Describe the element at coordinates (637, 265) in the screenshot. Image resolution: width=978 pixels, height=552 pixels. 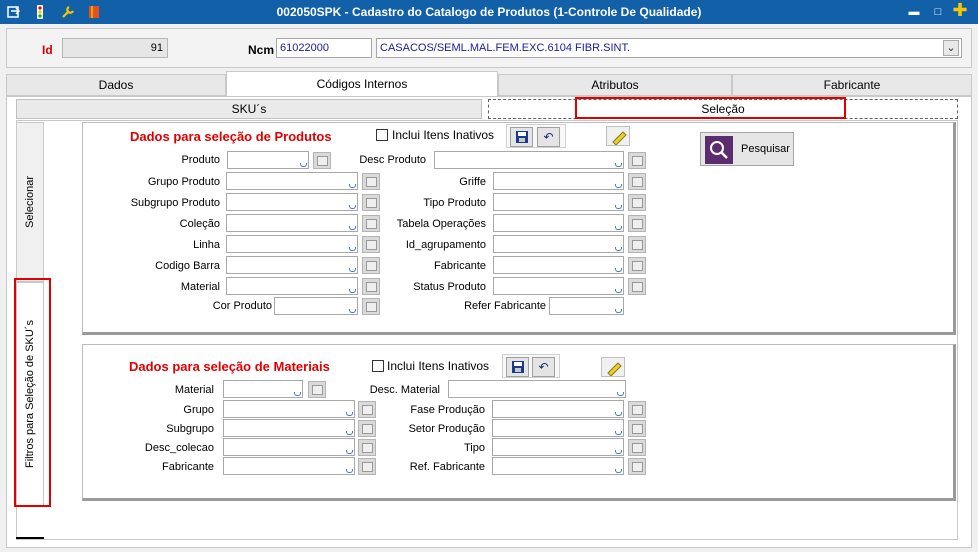
I see `fabricante-lookup-button` at that location.